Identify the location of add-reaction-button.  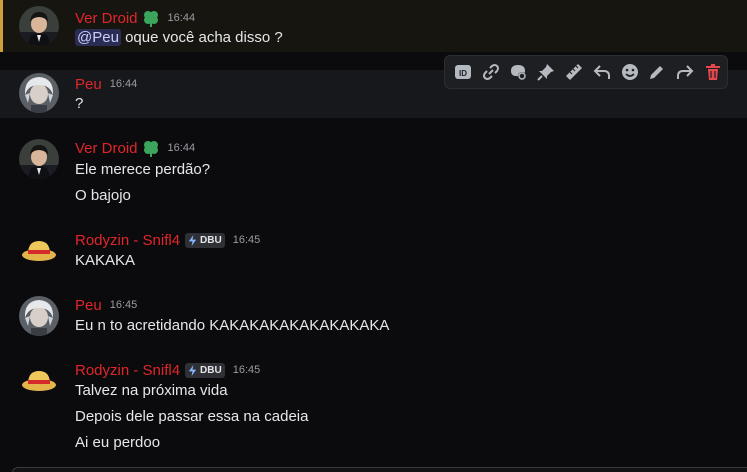
(630, 72).